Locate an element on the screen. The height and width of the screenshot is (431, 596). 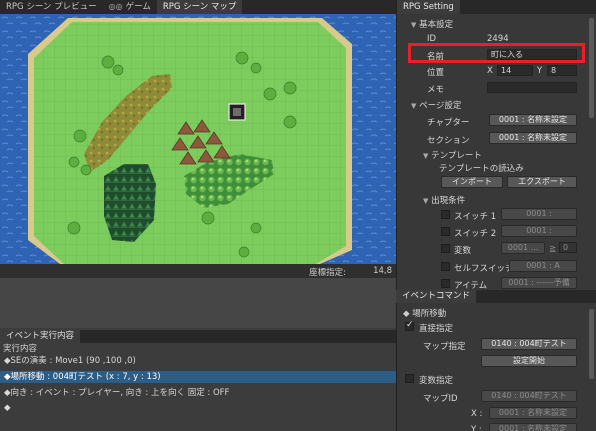
command-row-empty: ◆ is located at coordinates (198, 408).